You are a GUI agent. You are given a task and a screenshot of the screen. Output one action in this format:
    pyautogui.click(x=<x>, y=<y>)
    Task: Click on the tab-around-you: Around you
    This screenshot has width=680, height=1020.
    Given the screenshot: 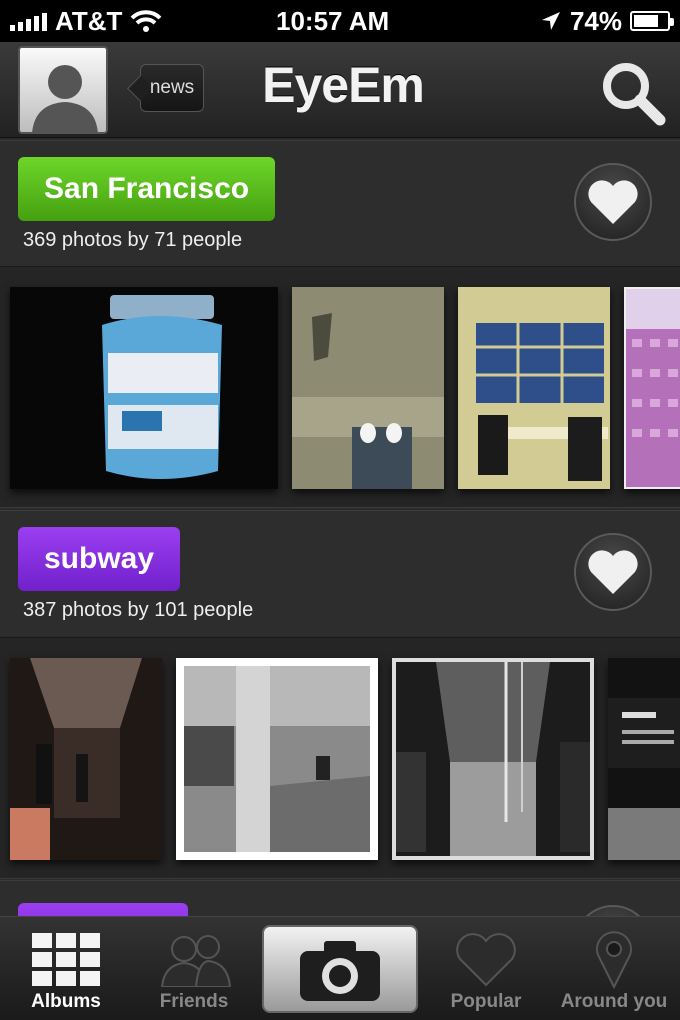 What is the action you would take?
    pyautogui.click(x=614, y=968)
    